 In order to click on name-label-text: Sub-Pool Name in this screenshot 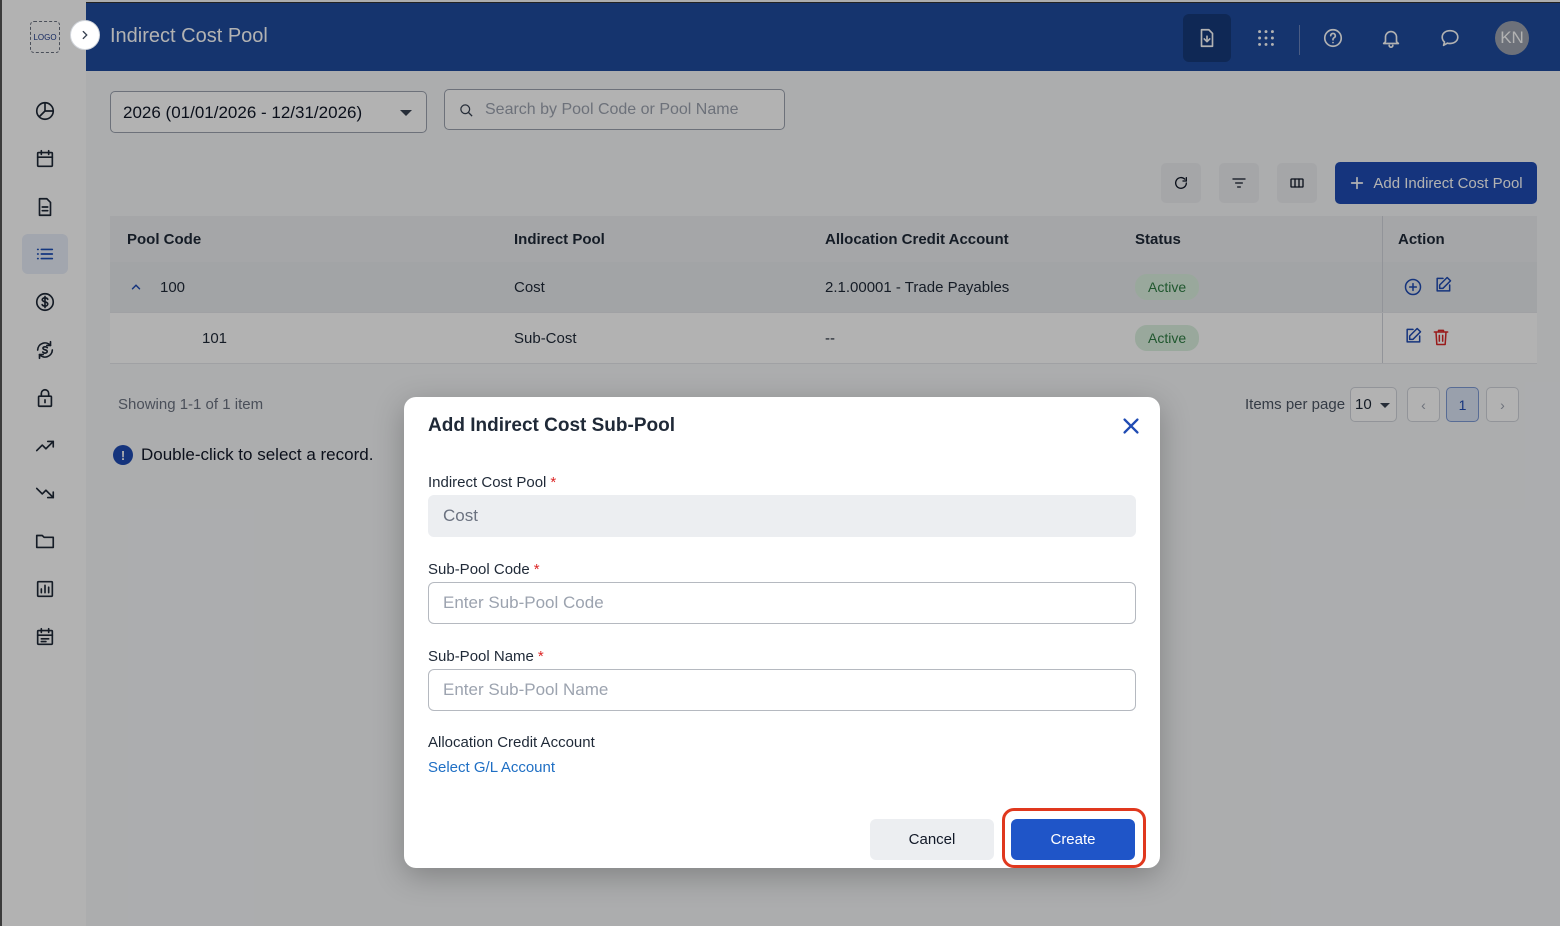, I will do `click(481, 656)`.